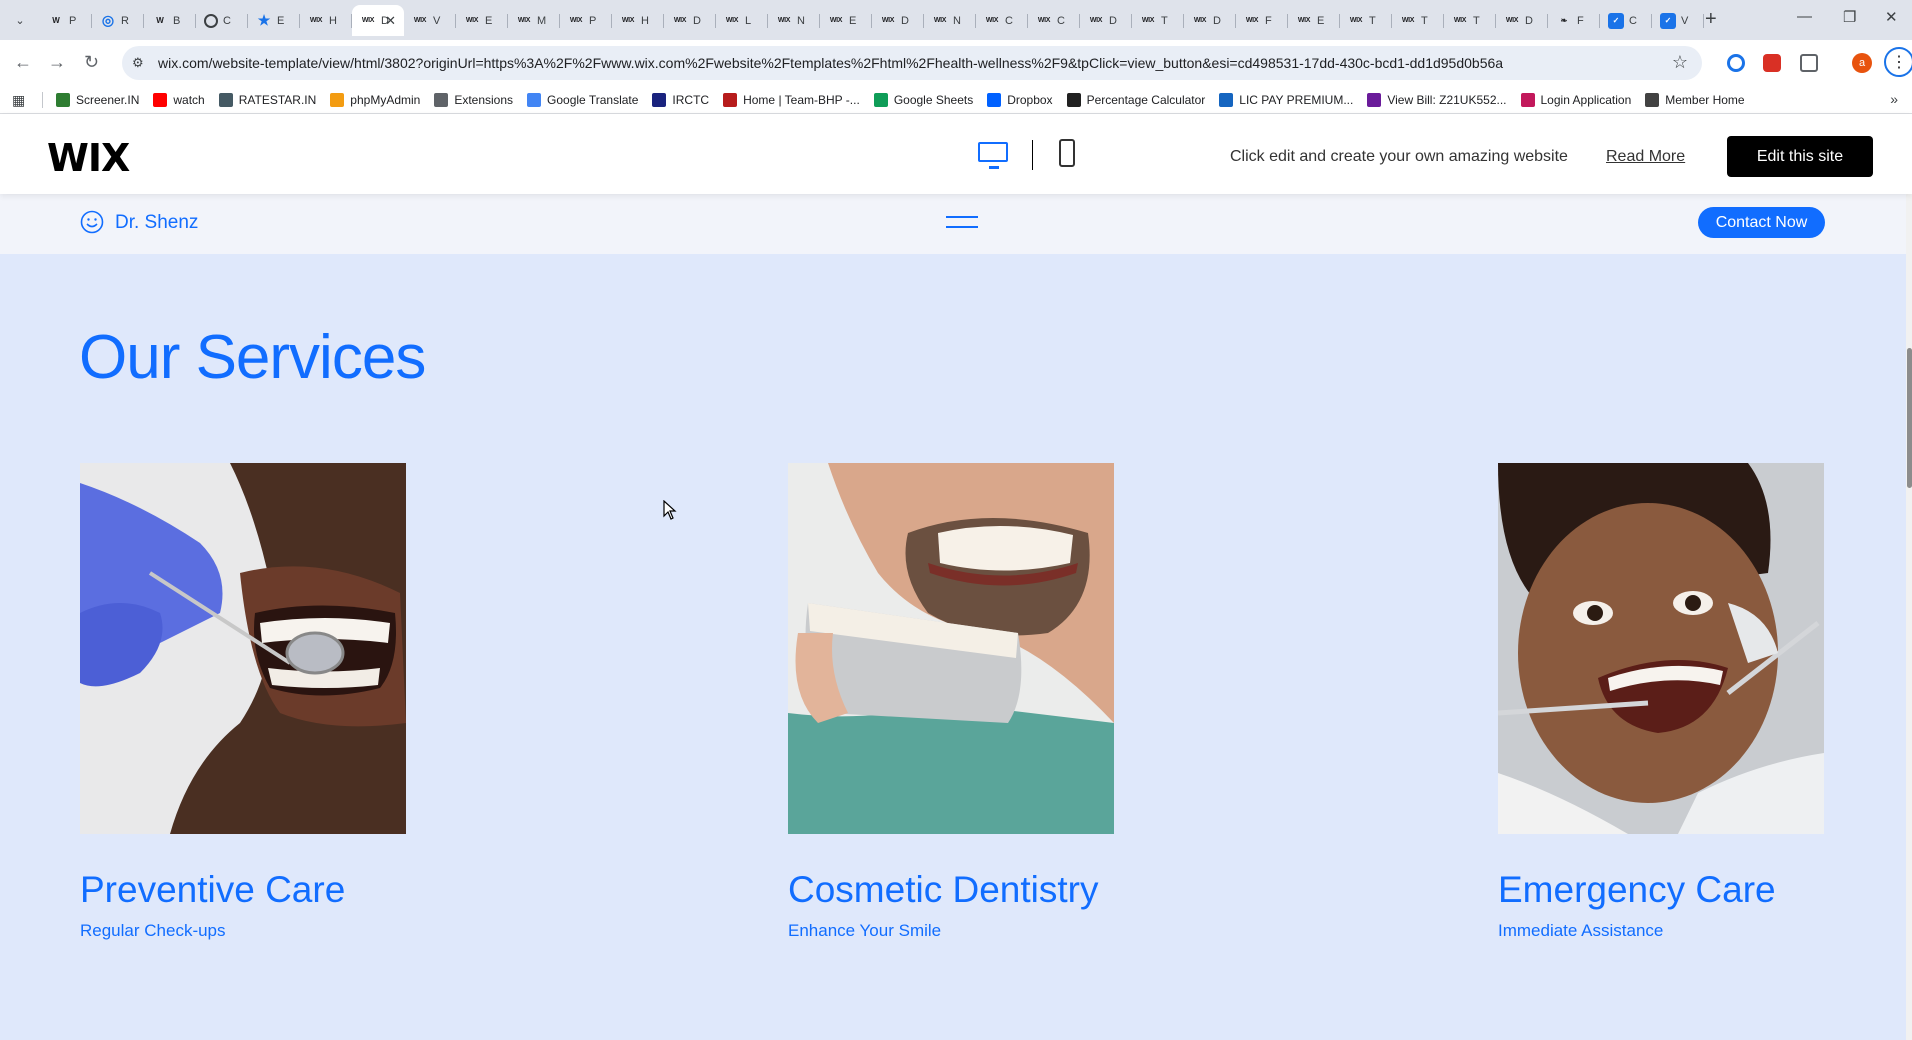 The image size is (1912, 1040). What do you see at coordinates (378, 20) in the screenshot?
I see `browser-tab: WIX D ✕` at bounding box center [378, 20].